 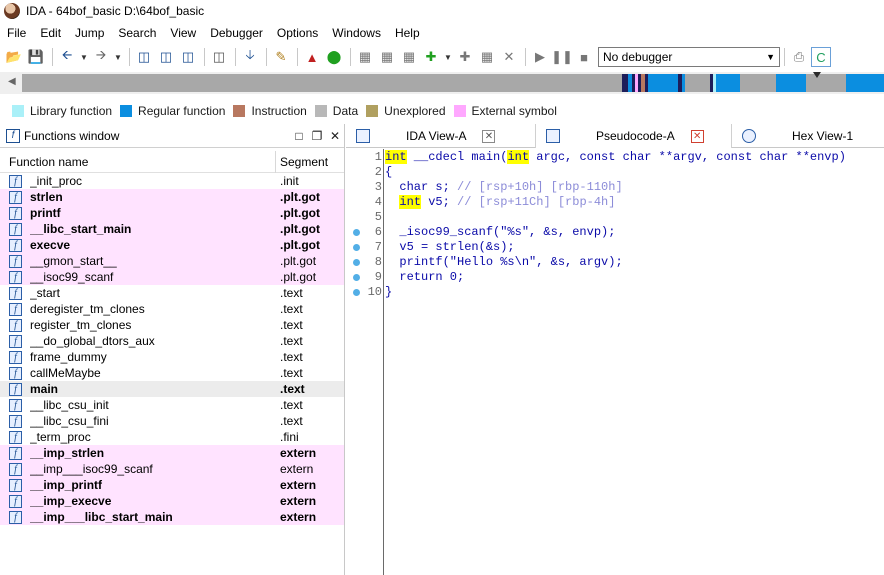 I want to click on function-row: f deregister_tm_clones .text, so click(x=172, y=309).